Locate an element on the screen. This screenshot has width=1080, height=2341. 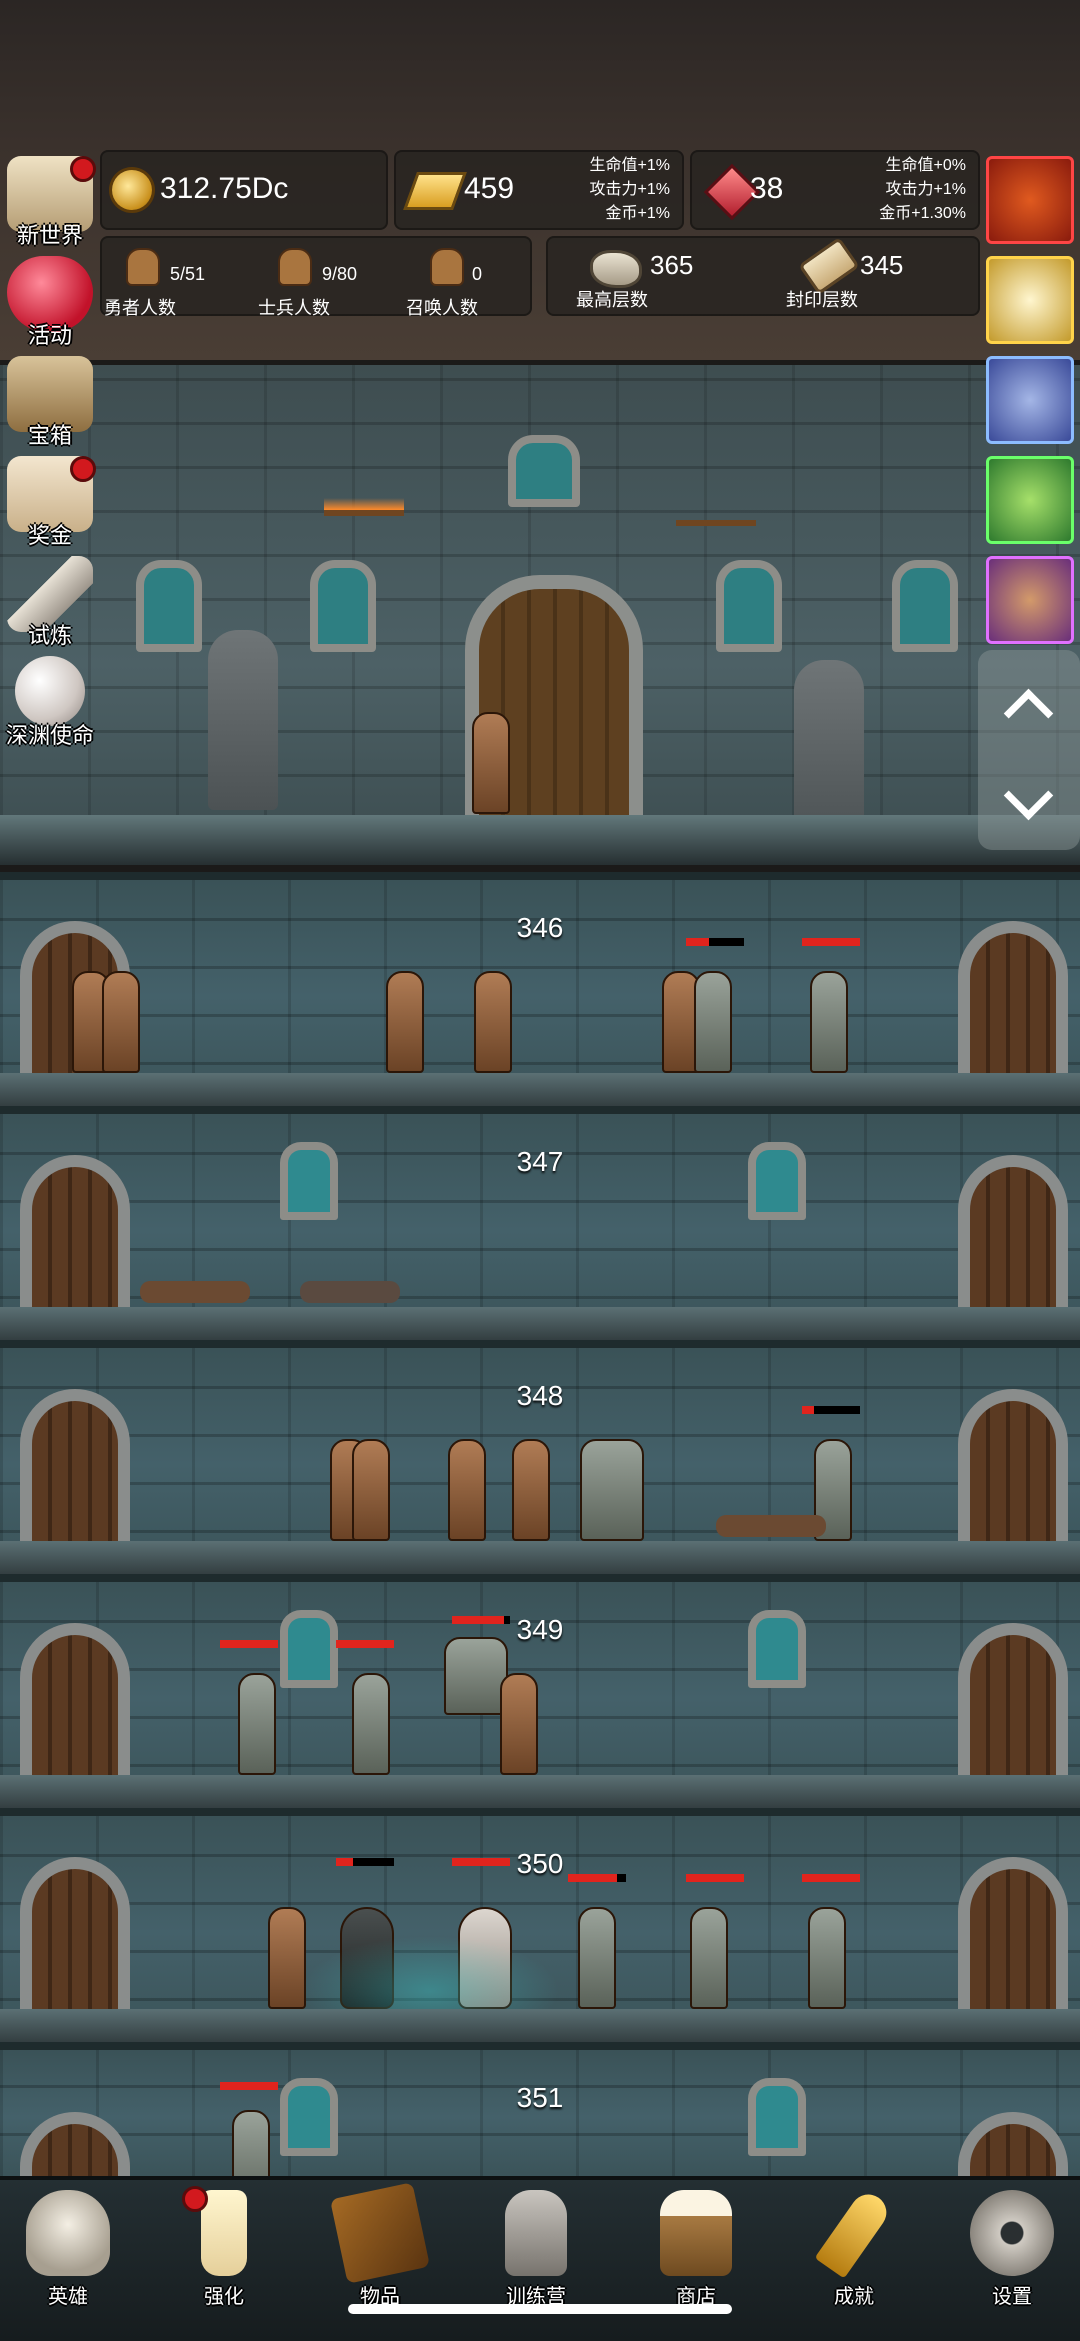
floor-number: 351 is located at coordinates (540, 2097).